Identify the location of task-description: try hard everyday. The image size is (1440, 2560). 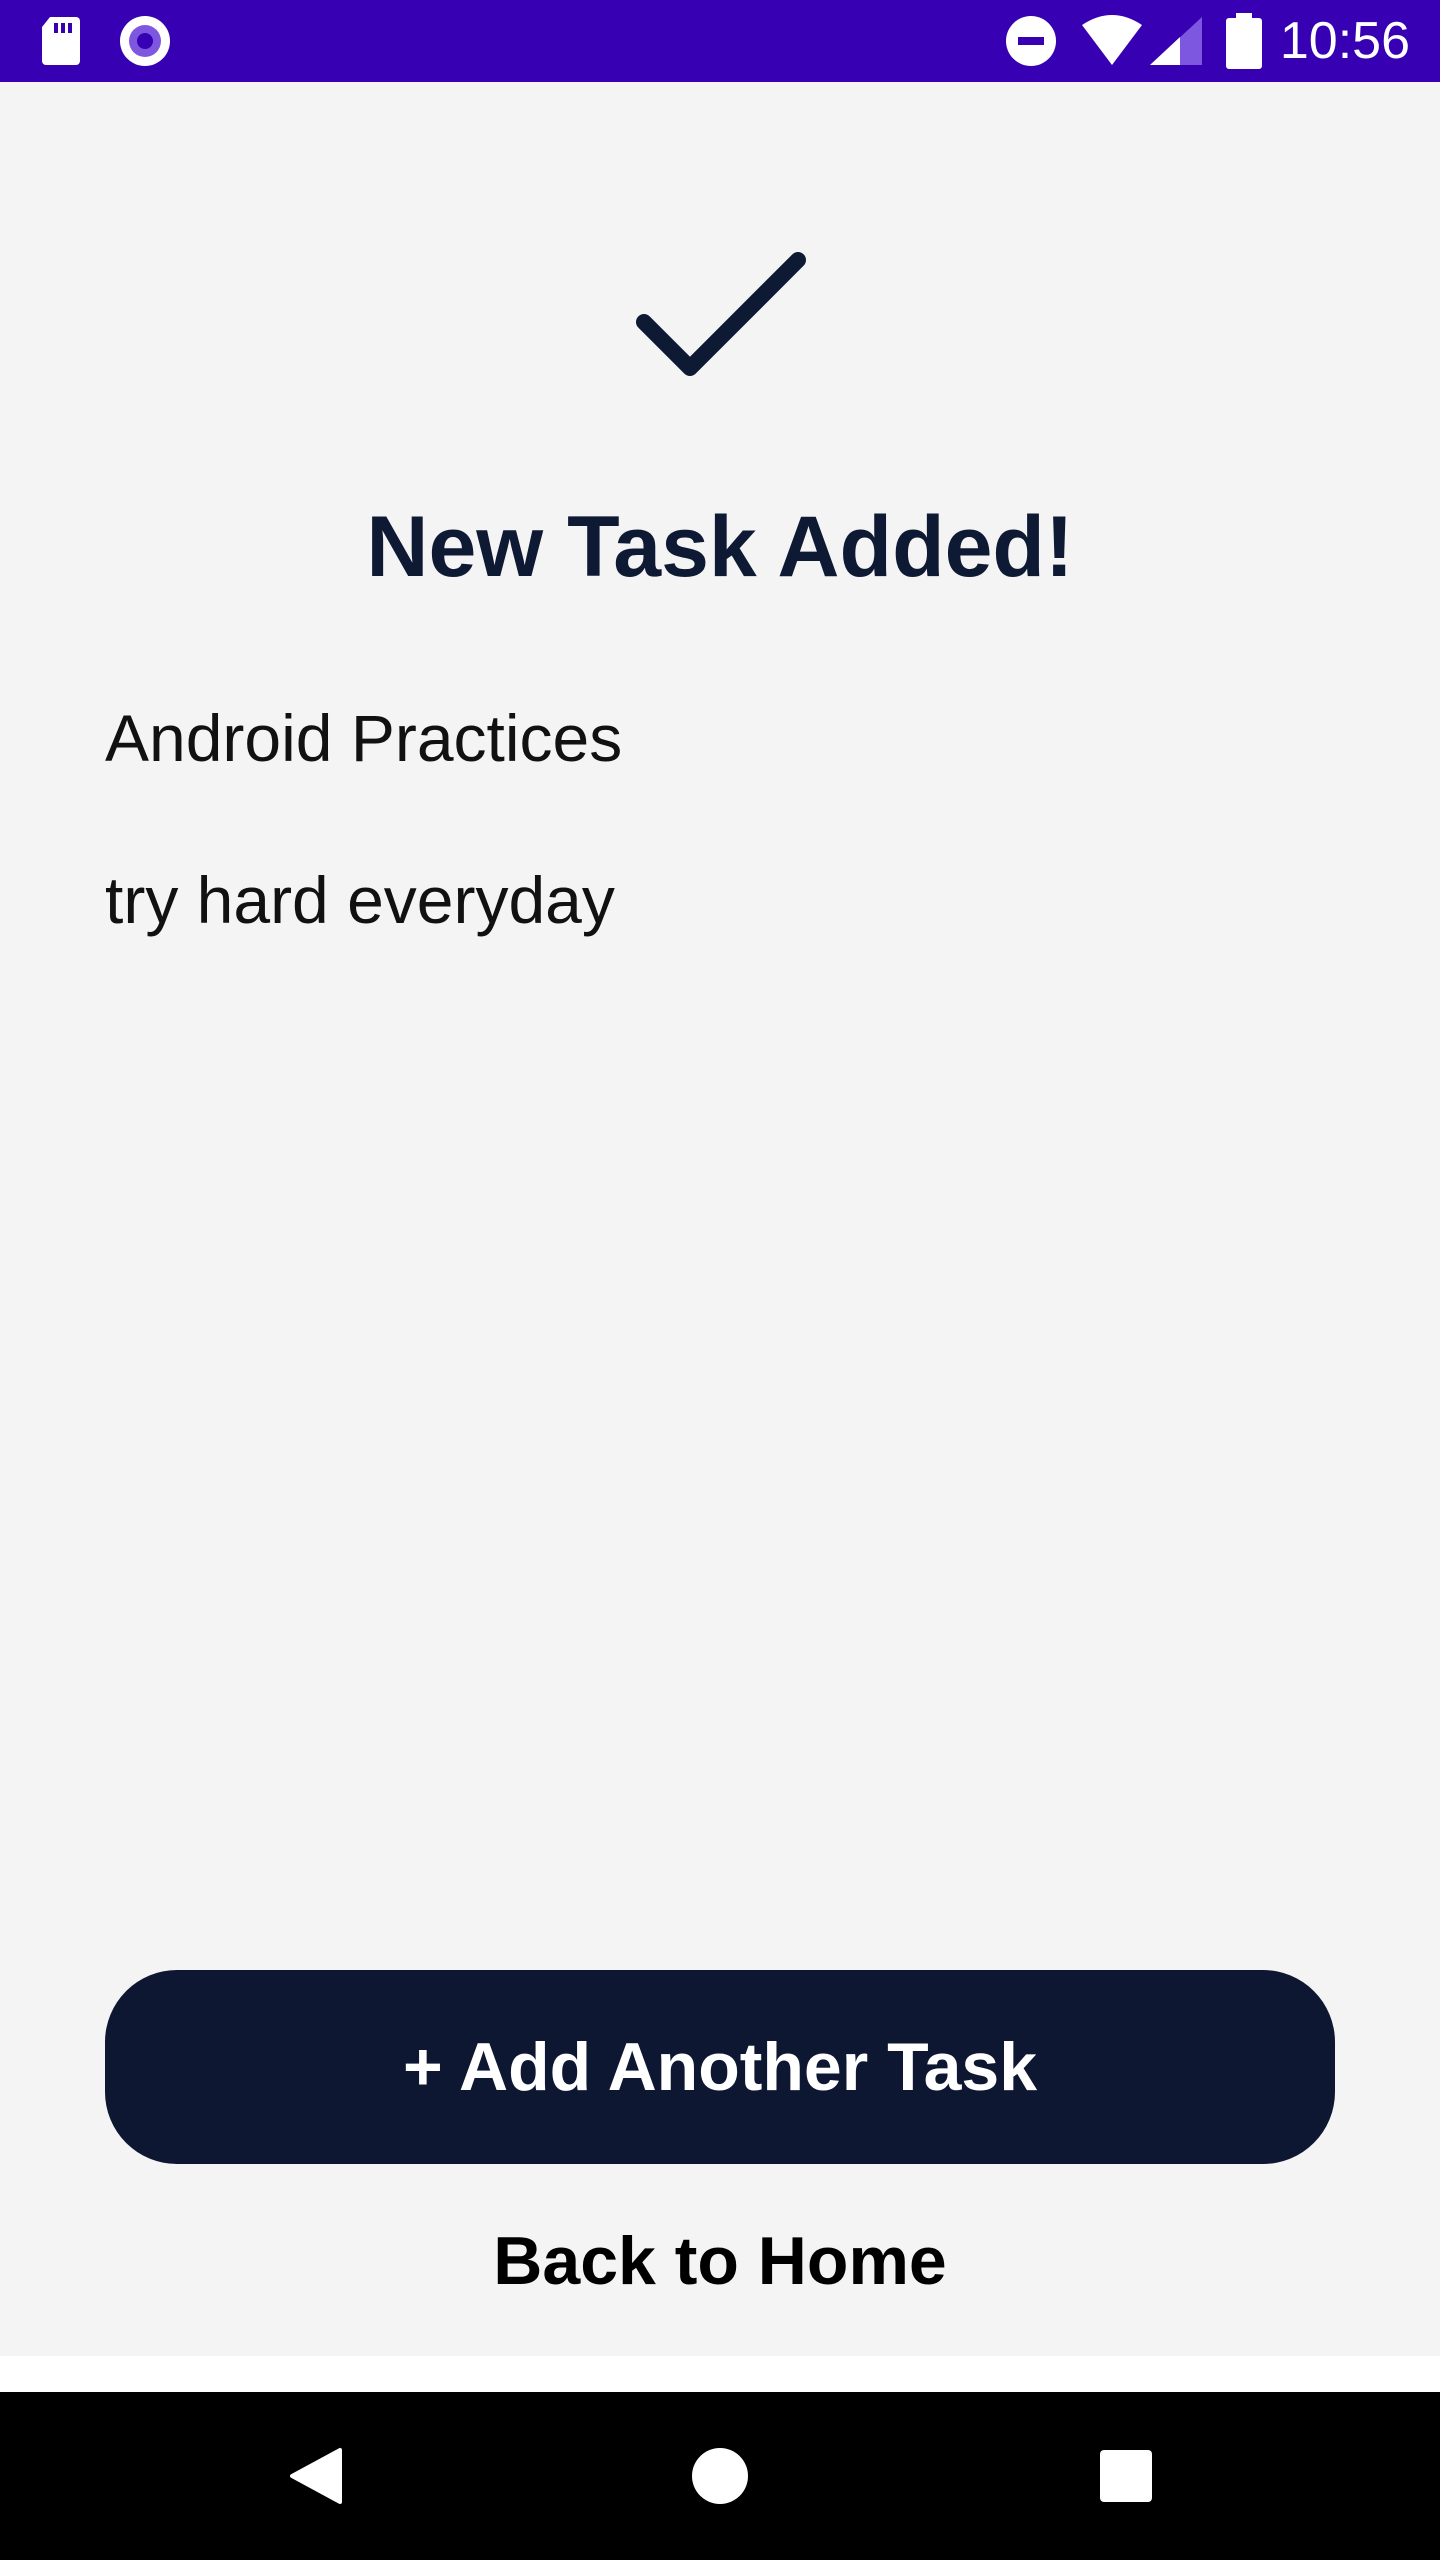
(360, 900).